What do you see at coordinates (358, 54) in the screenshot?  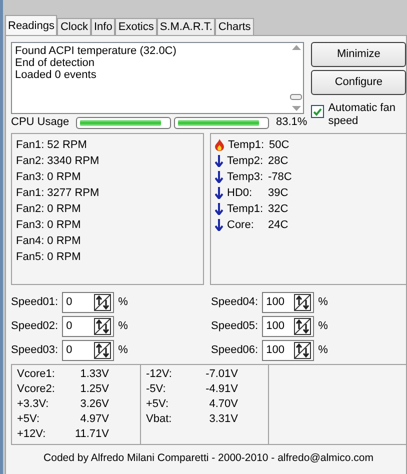 I see `minimize-button: Minimize` at bounding box center [358, 54].